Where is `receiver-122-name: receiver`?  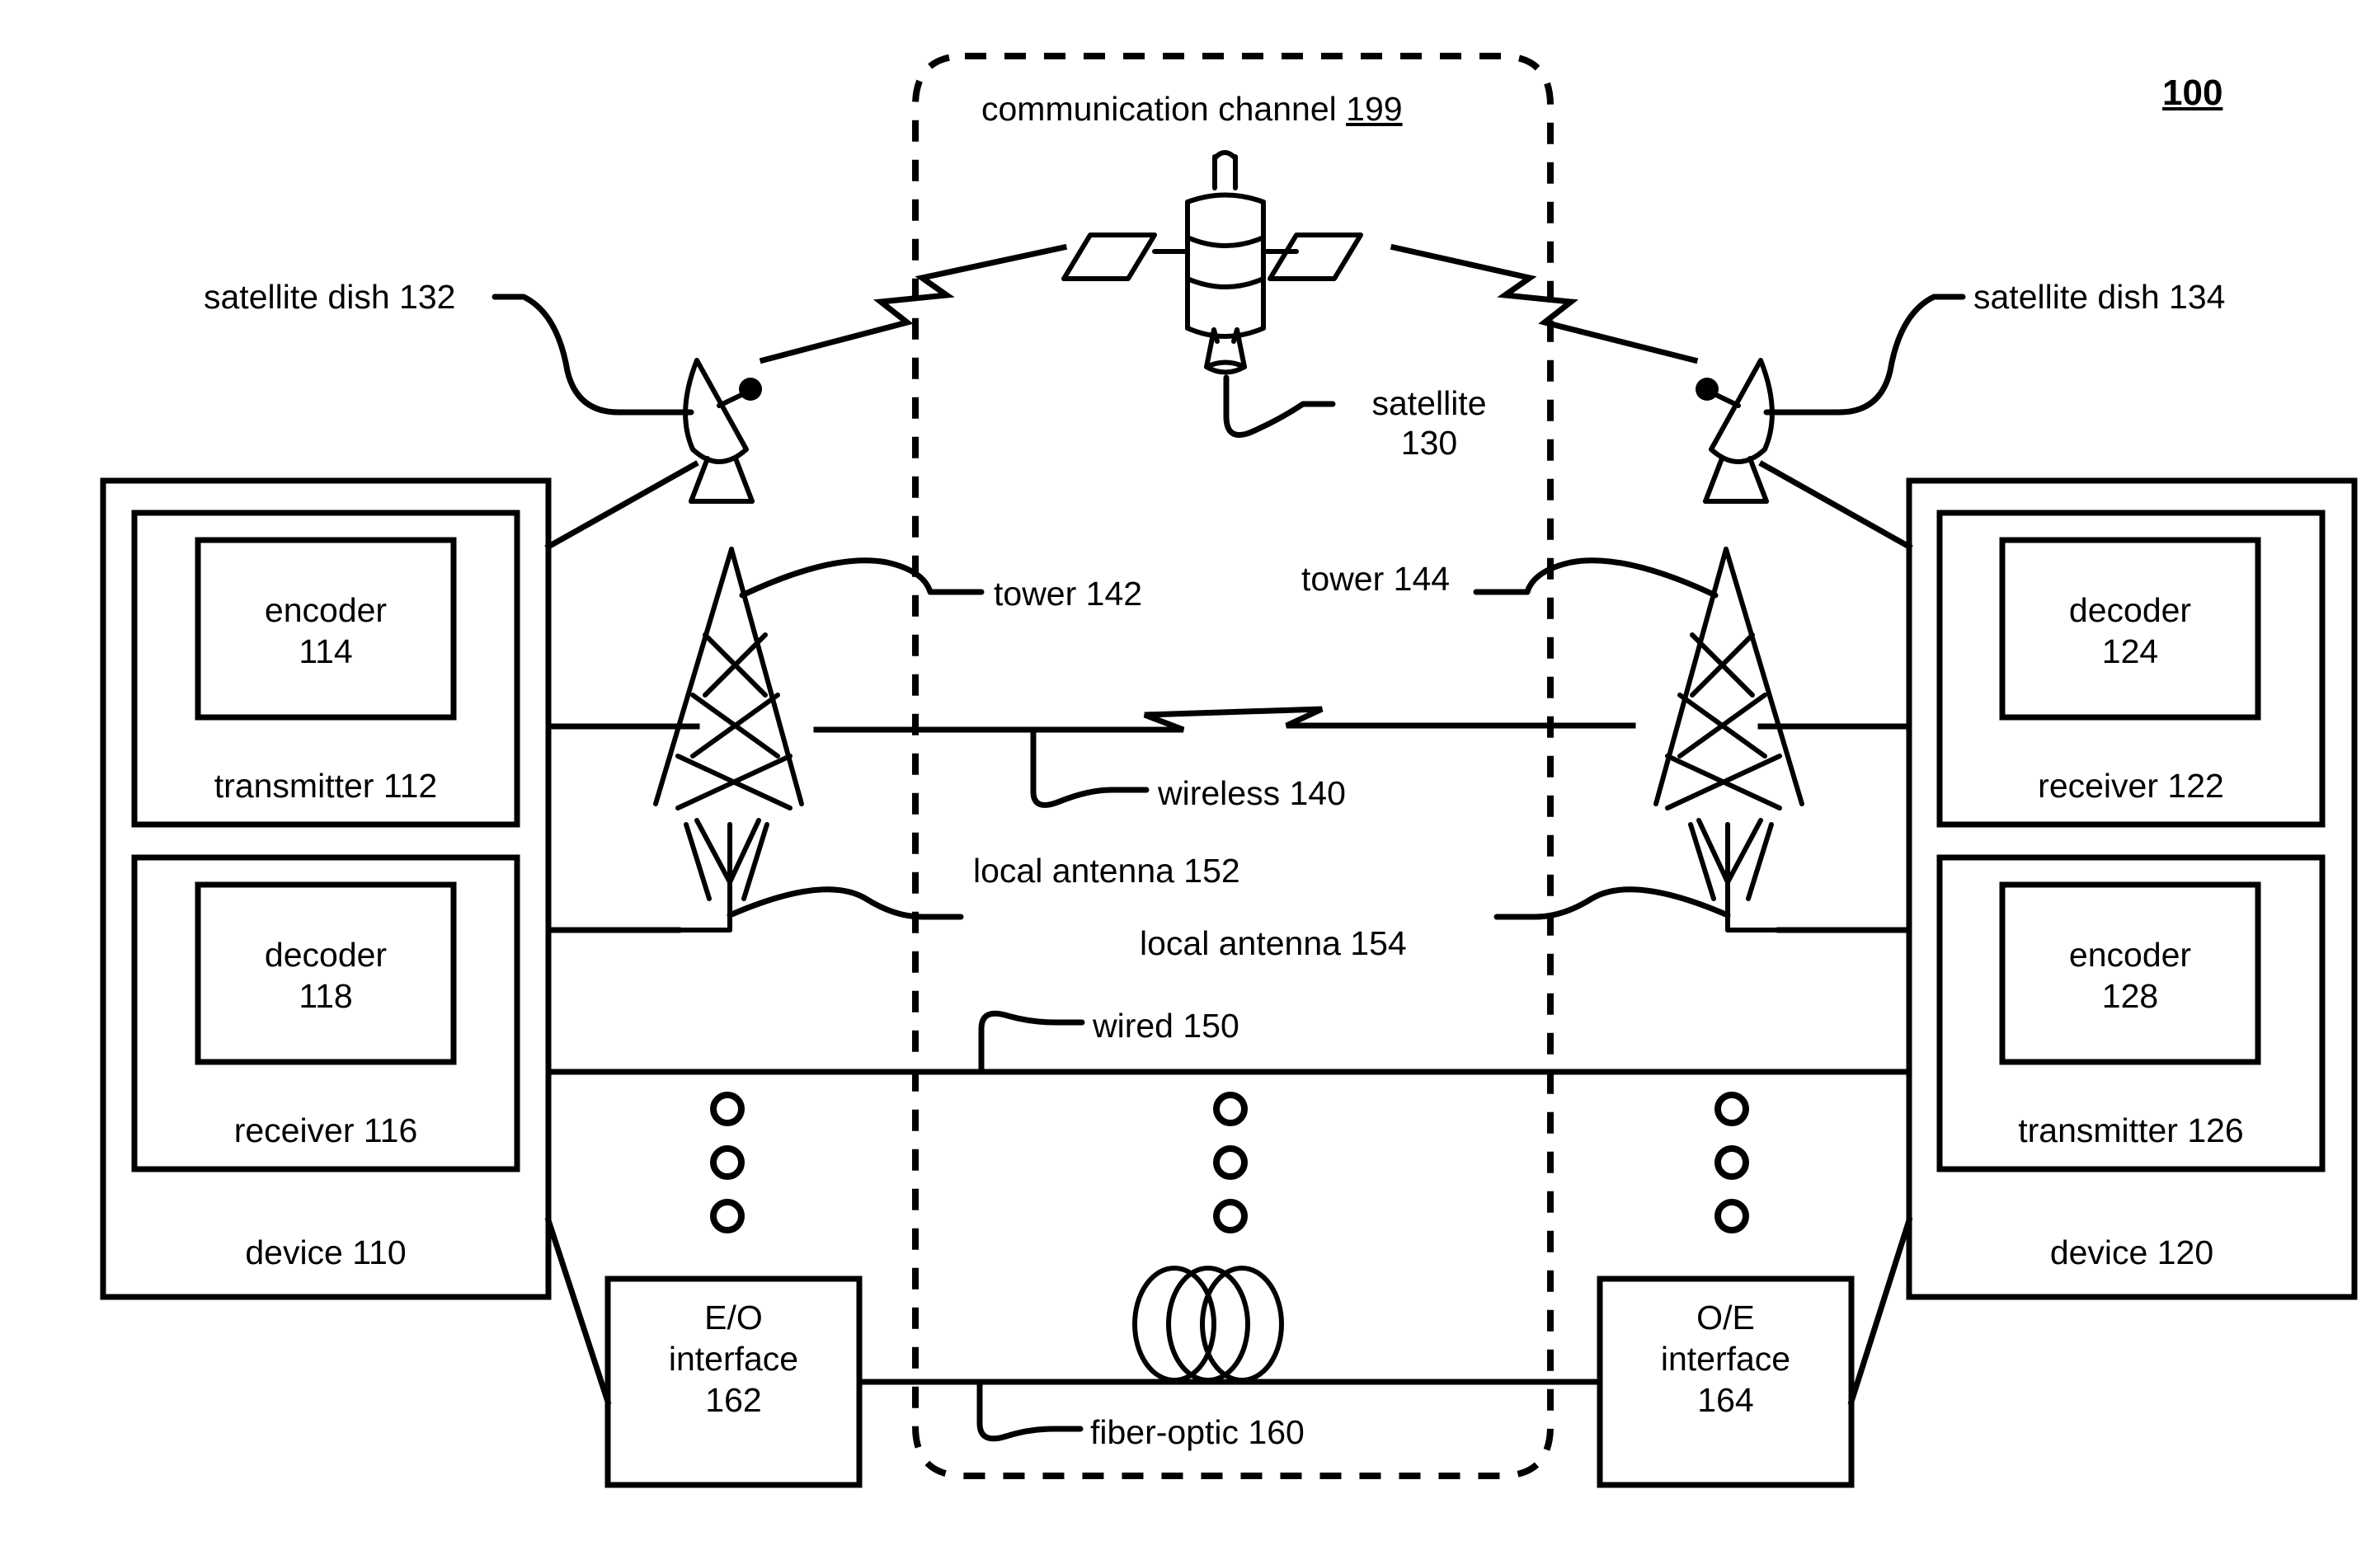
receiver-122-name: receiver is located at coordinates (2098, 786).